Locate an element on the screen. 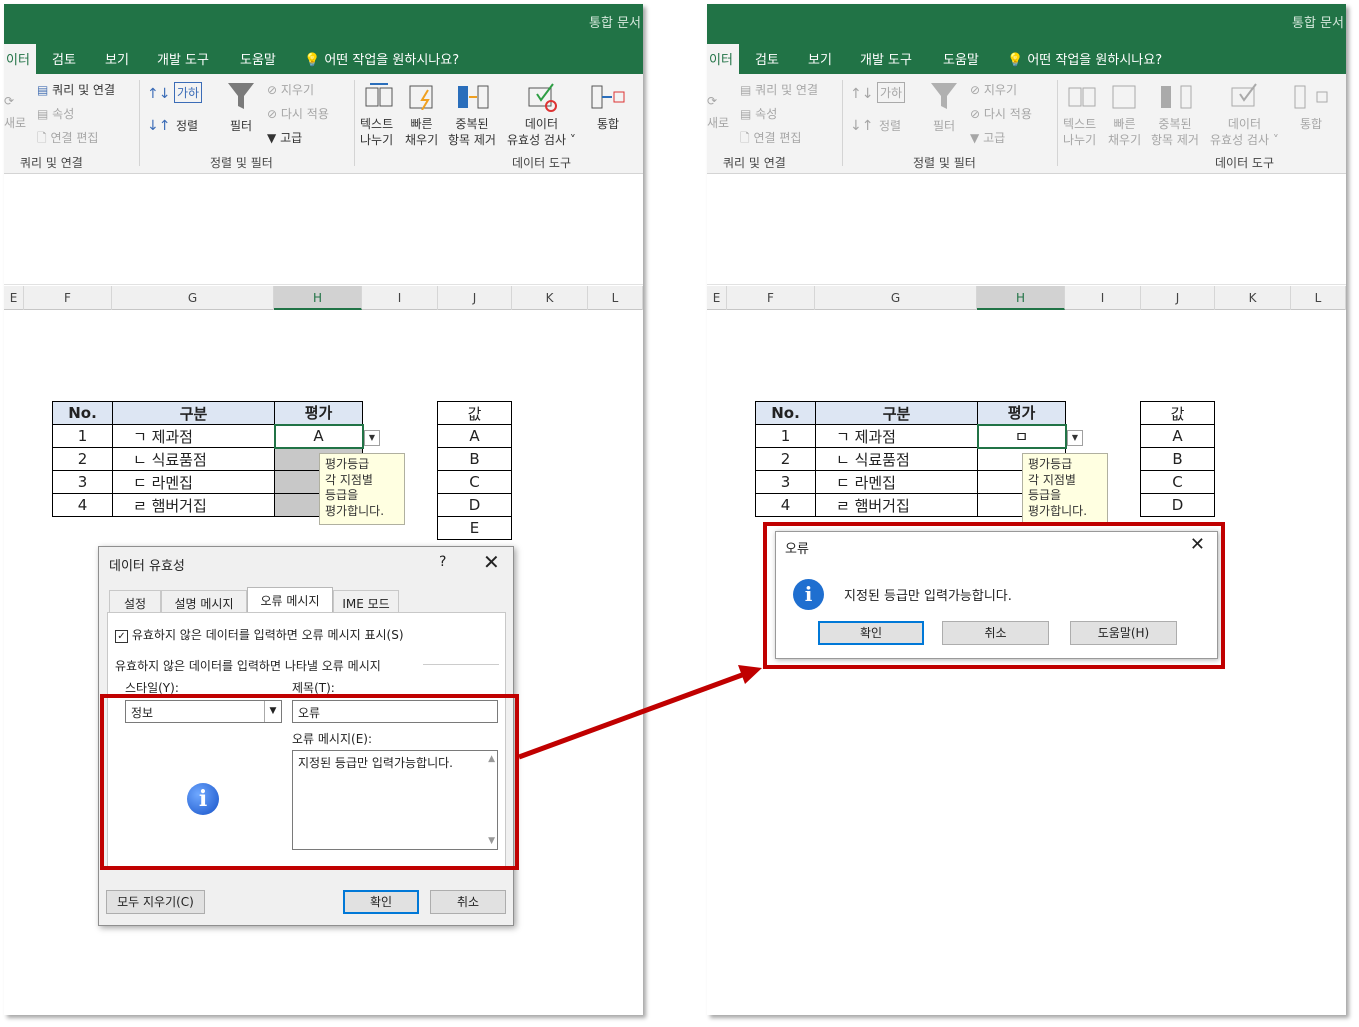 This screenshot has height=1027, width=1359. arrow-head is located at coordinates (750, 674).